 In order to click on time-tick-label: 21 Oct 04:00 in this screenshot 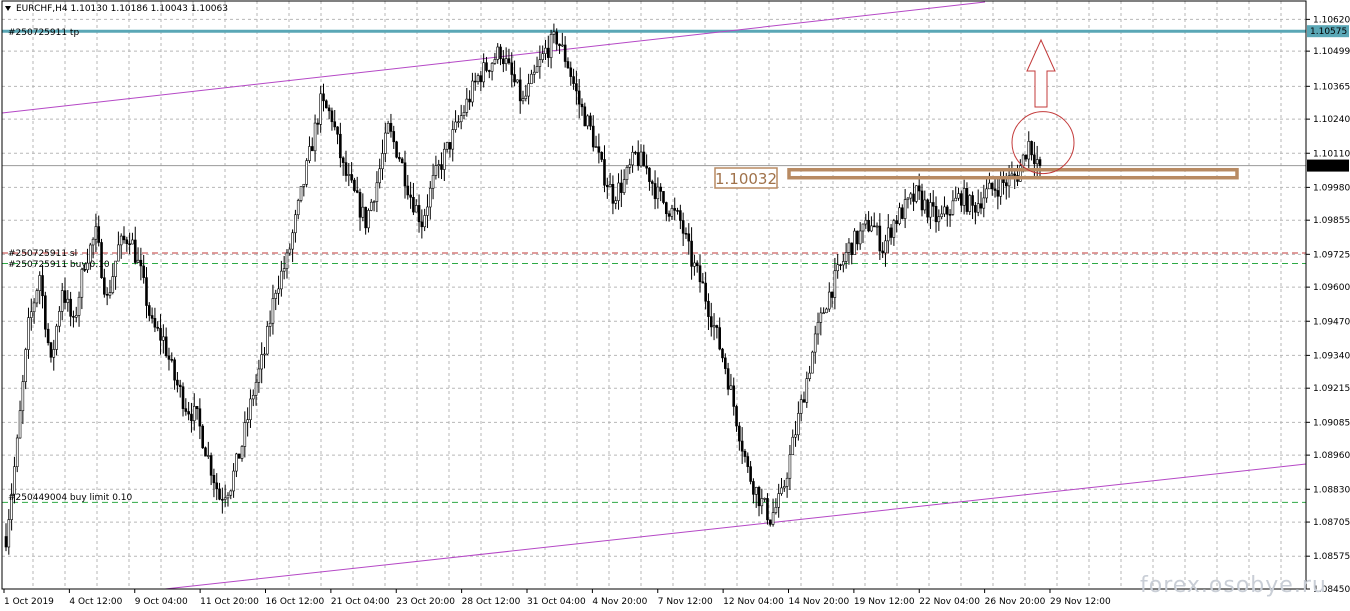, I will do `click(360, 602)`.